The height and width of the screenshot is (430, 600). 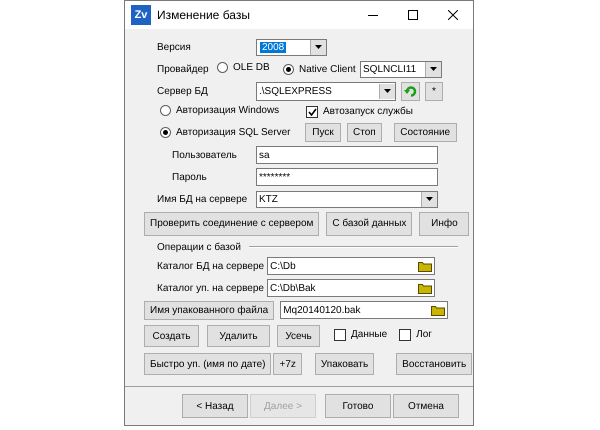 I want to click on folder-field: C:\Db, so click(x=351, y=266).